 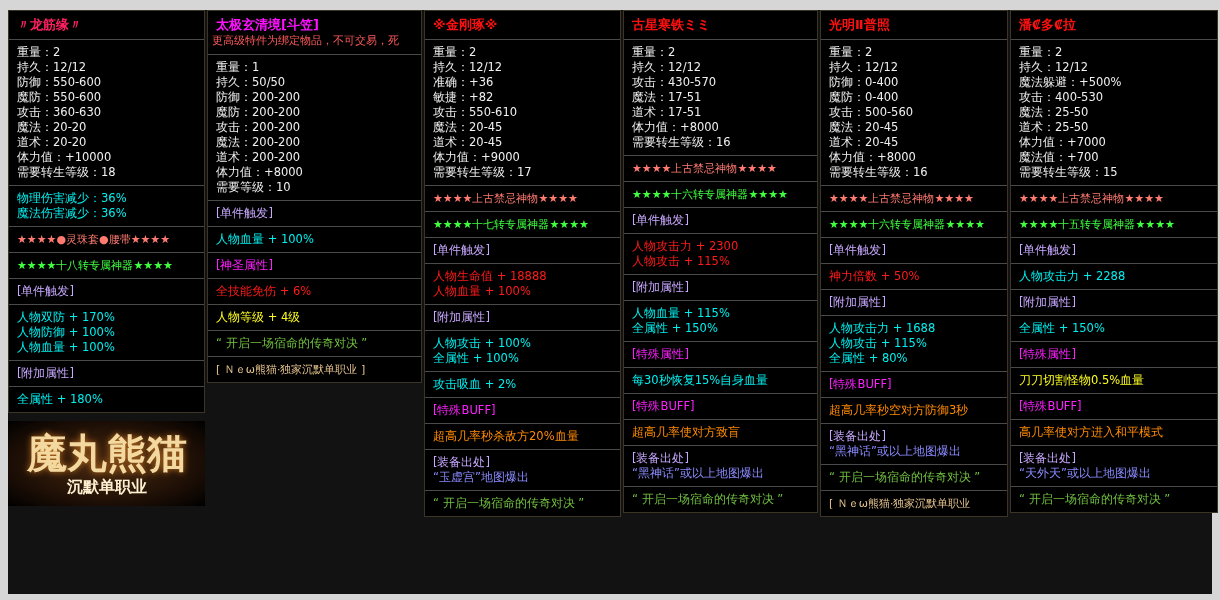 What do you see at coordinates (864, 97) in the screenshot?
I see `stat-line: 魔防：0-400` at bounding box center [864, 97].